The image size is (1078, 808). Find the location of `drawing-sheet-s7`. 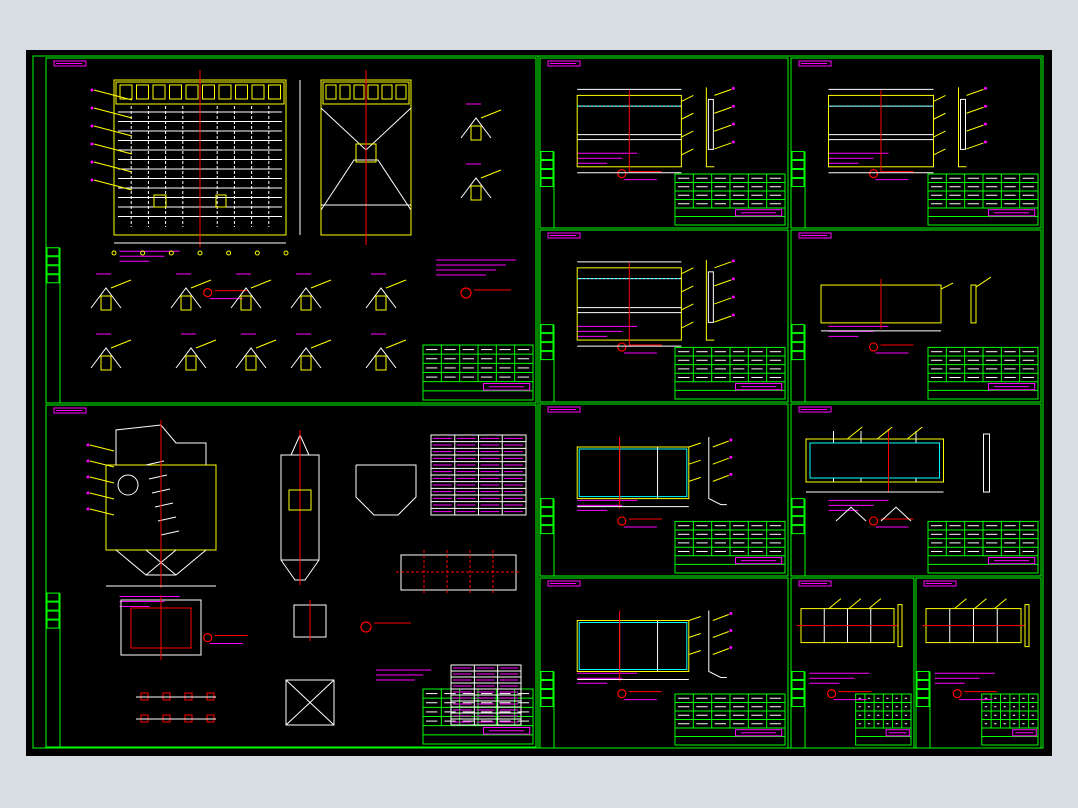

drawing-sheet-s7 is located at coordinates (664, 490).